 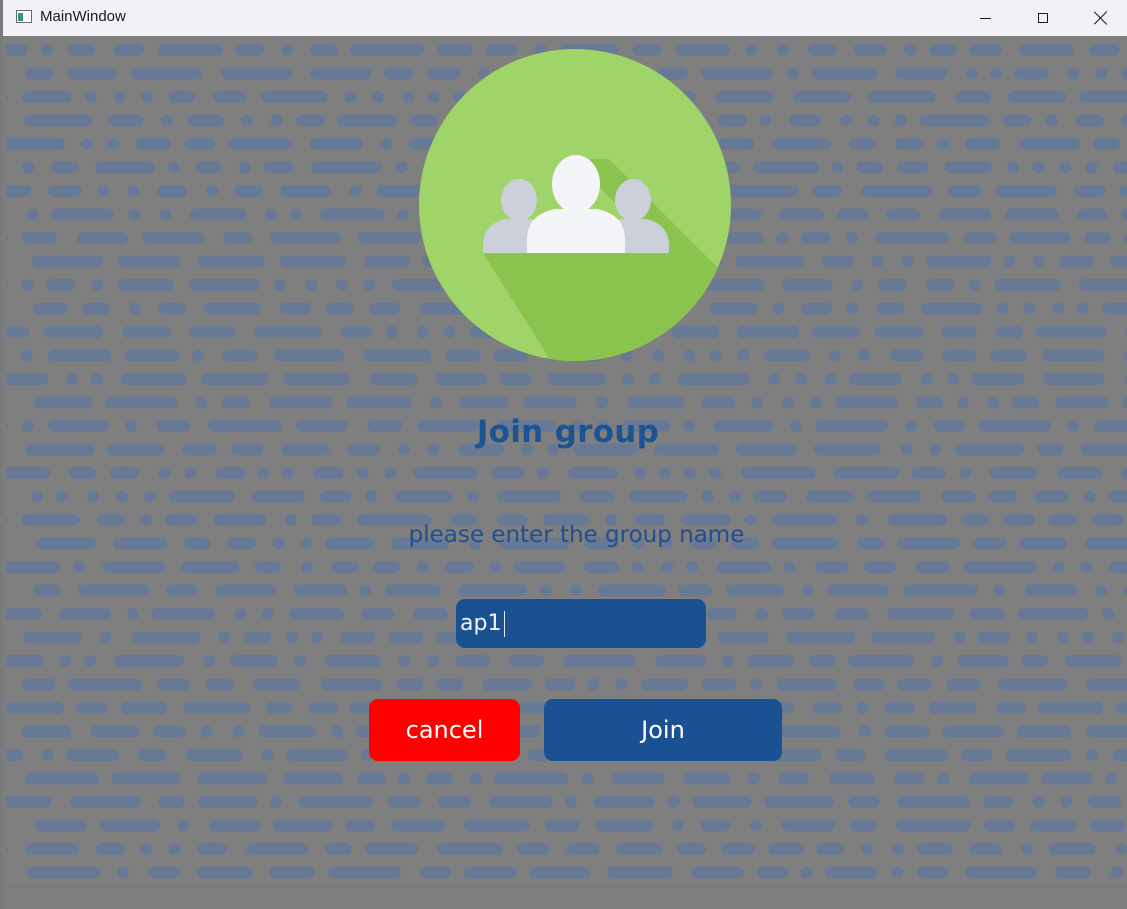 I want to click on maximize-icon, so click(x=1043, y=18).